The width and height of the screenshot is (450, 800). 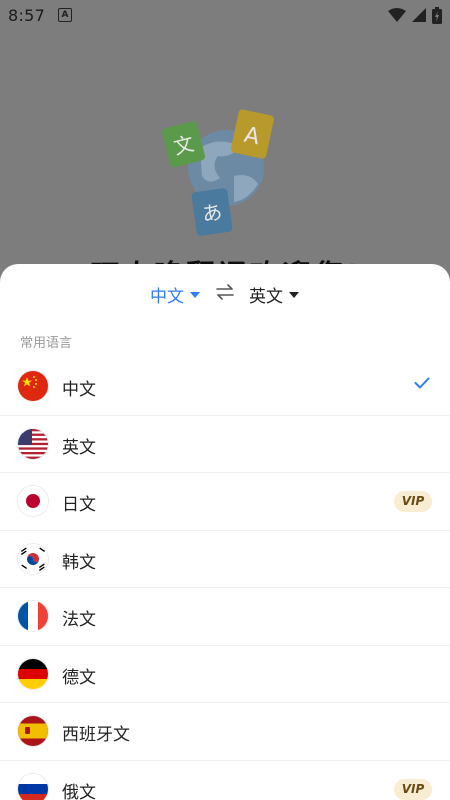 What do you see at coordinates (27, 15) in the screenshot?
I see `status-time: 8:57` at bounding box center [27, 15].